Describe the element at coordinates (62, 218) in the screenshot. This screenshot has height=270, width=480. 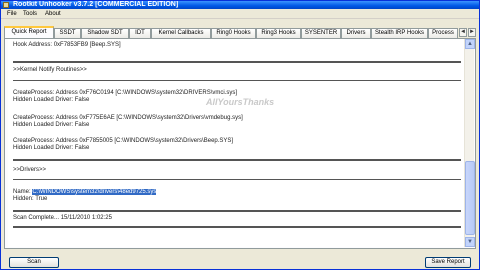
I see `report-scan-complete: Scan Complete... 15/11/2010 1:02:25` at that location.